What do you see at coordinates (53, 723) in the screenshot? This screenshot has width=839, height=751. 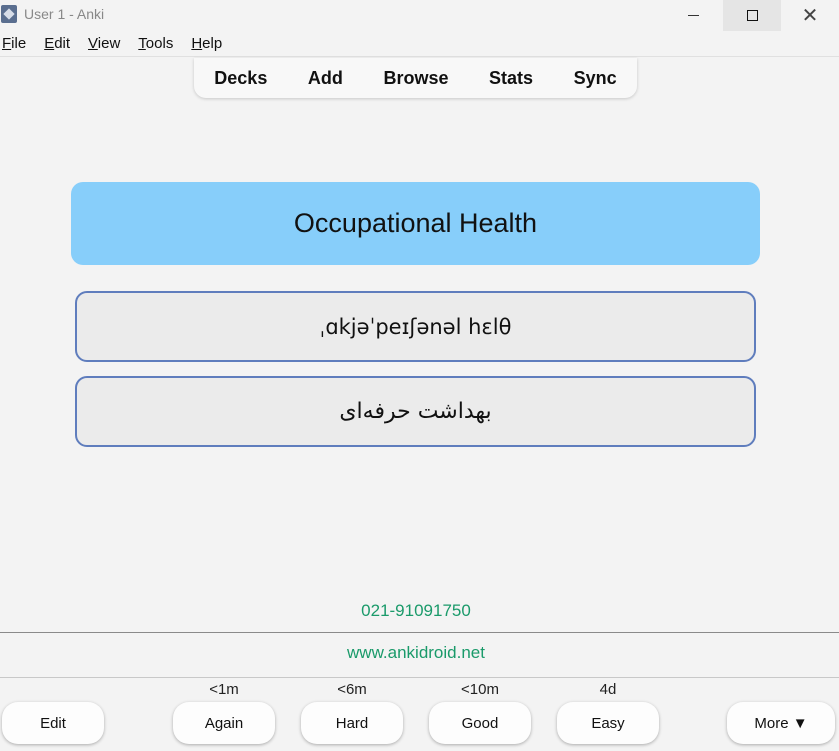 I see `edit-button: Edit` at bounding box center [53, 723].